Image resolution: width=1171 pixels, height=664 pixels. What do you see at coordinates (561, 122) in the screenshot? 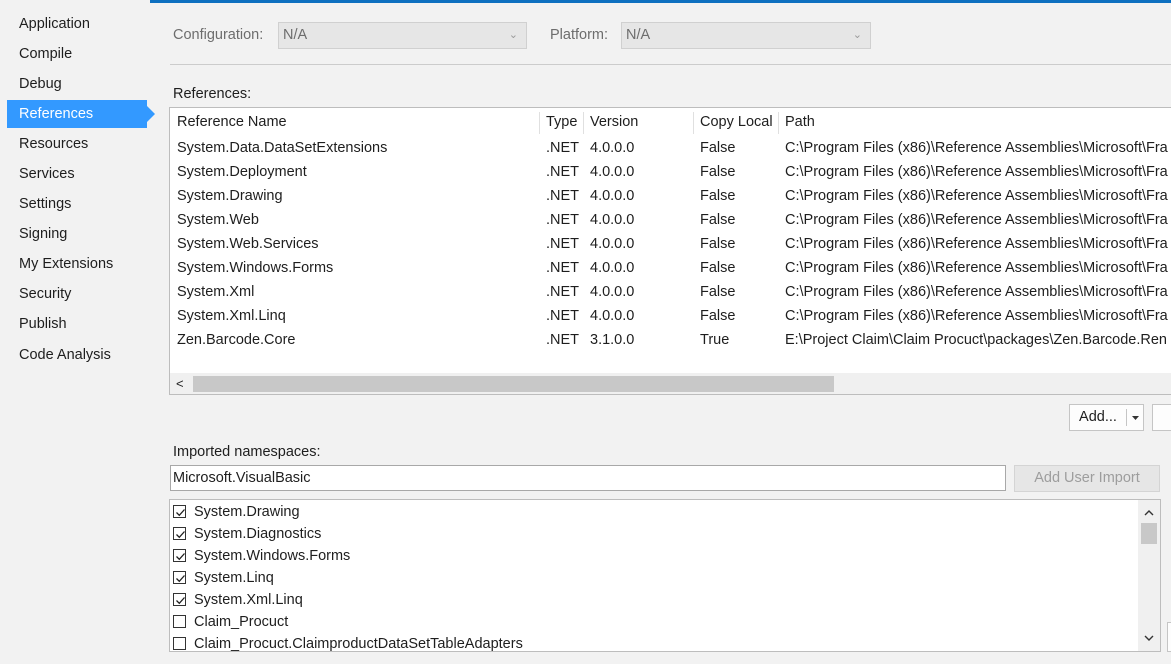
I see `column-header-type: Type` at bounding box center [561, 122].